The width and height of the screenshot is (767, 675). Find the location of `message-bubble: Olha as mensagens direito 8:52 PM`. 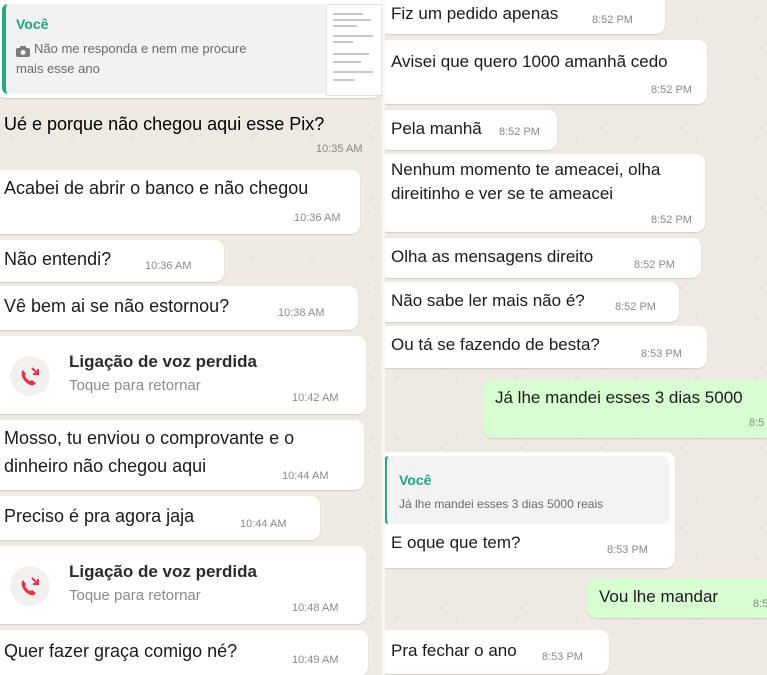

message-bubble: Olha as mensagens direito 8:52 PM is located at coordinates (543, 258).